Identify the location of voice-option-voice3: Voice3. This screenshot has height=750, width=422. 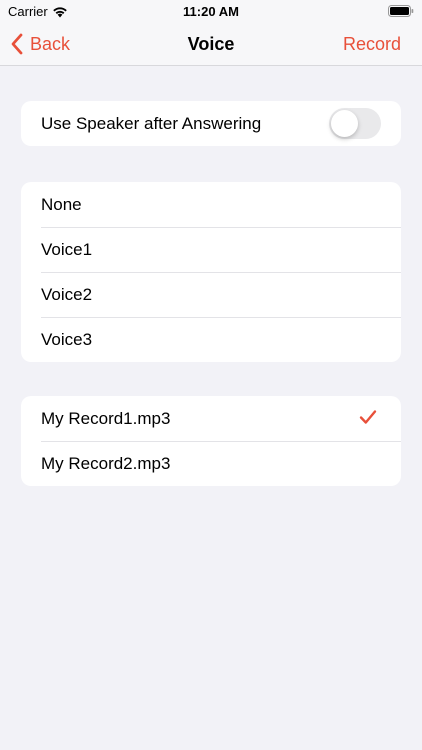
(211, 339).